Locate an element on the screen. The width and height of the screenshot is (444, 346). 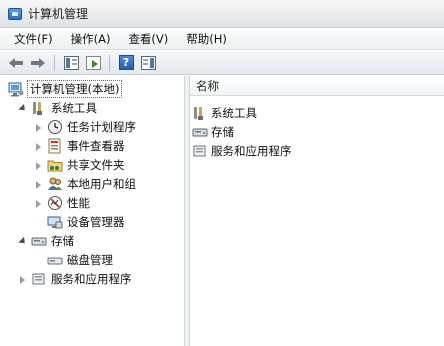
menu-bar: 文件(F) 操作(A) 查看(V) 帮助(H) is located at coordinates (222, 39).